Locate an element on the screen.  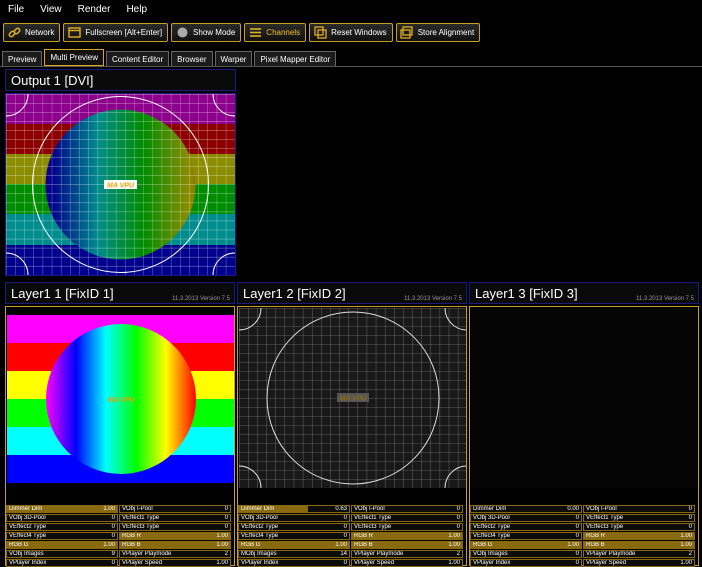
channel-row: MObj Images 14 is located at coordinates (294, 554).